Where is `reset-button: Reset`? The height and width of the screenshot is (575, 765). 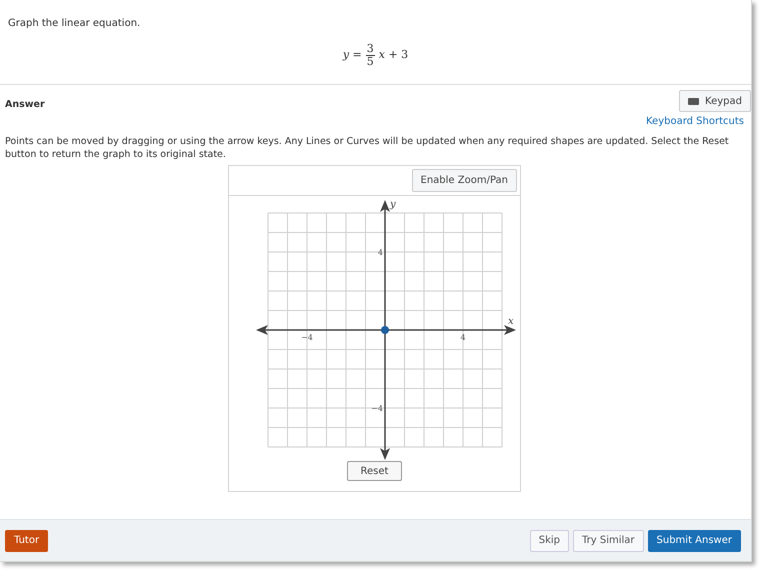 reset-button: Reset is located at coordinates (374, 471).